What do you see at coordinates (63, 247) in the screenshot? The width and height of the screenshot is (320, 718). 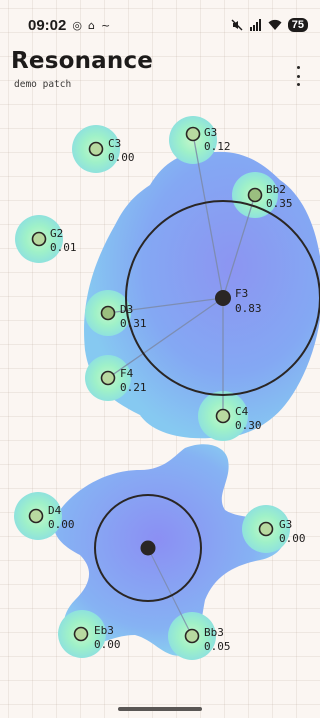 I see `node-value: 0.01` at bounding box center [63, 247].